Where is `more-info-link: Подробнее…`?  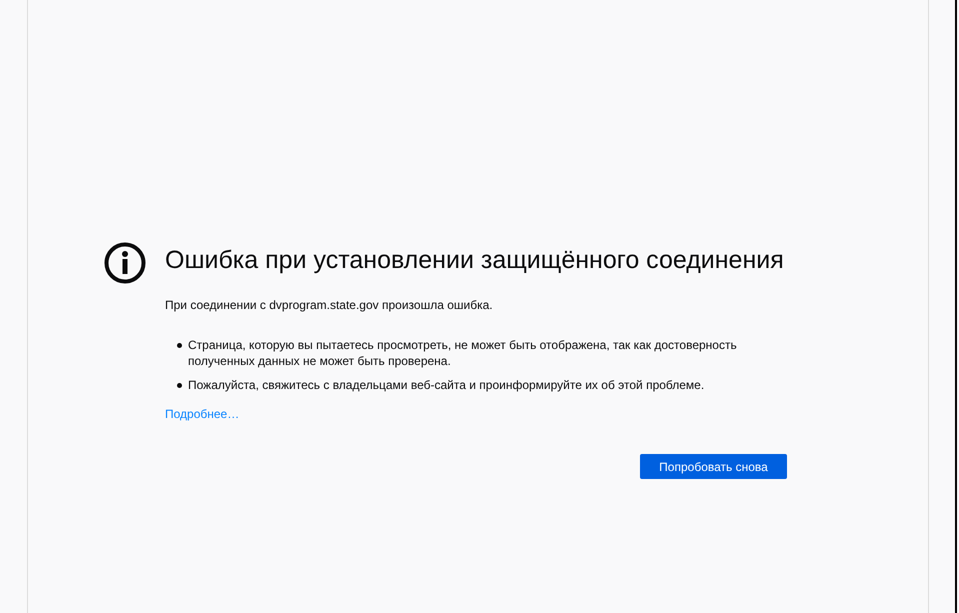
more-info-link: Подробнее… is located at coordinates (202, 414).